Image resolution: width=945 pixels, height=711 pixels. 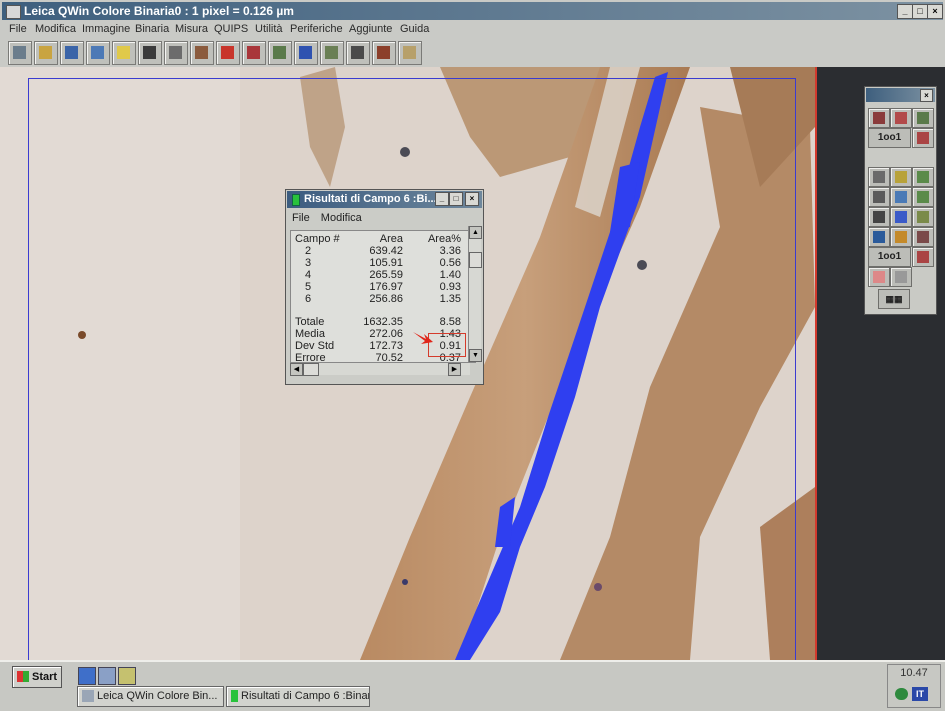 What do you see at coordinates (423, 338) in the screenshot?
I see `red-arrow-icon` at bounding box center [423, 338].